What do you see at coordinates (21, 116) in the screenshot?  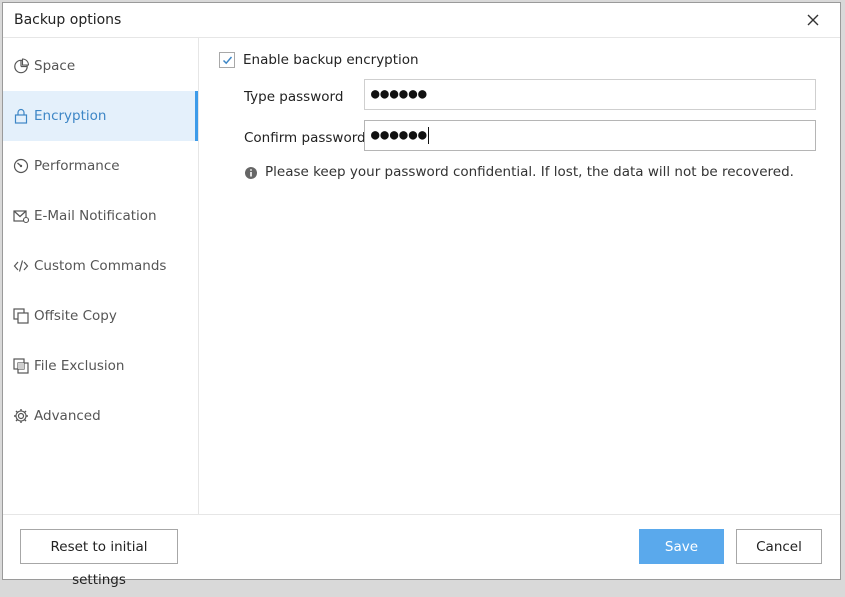 I see `lock-icon` at bounding box center [21, 116].